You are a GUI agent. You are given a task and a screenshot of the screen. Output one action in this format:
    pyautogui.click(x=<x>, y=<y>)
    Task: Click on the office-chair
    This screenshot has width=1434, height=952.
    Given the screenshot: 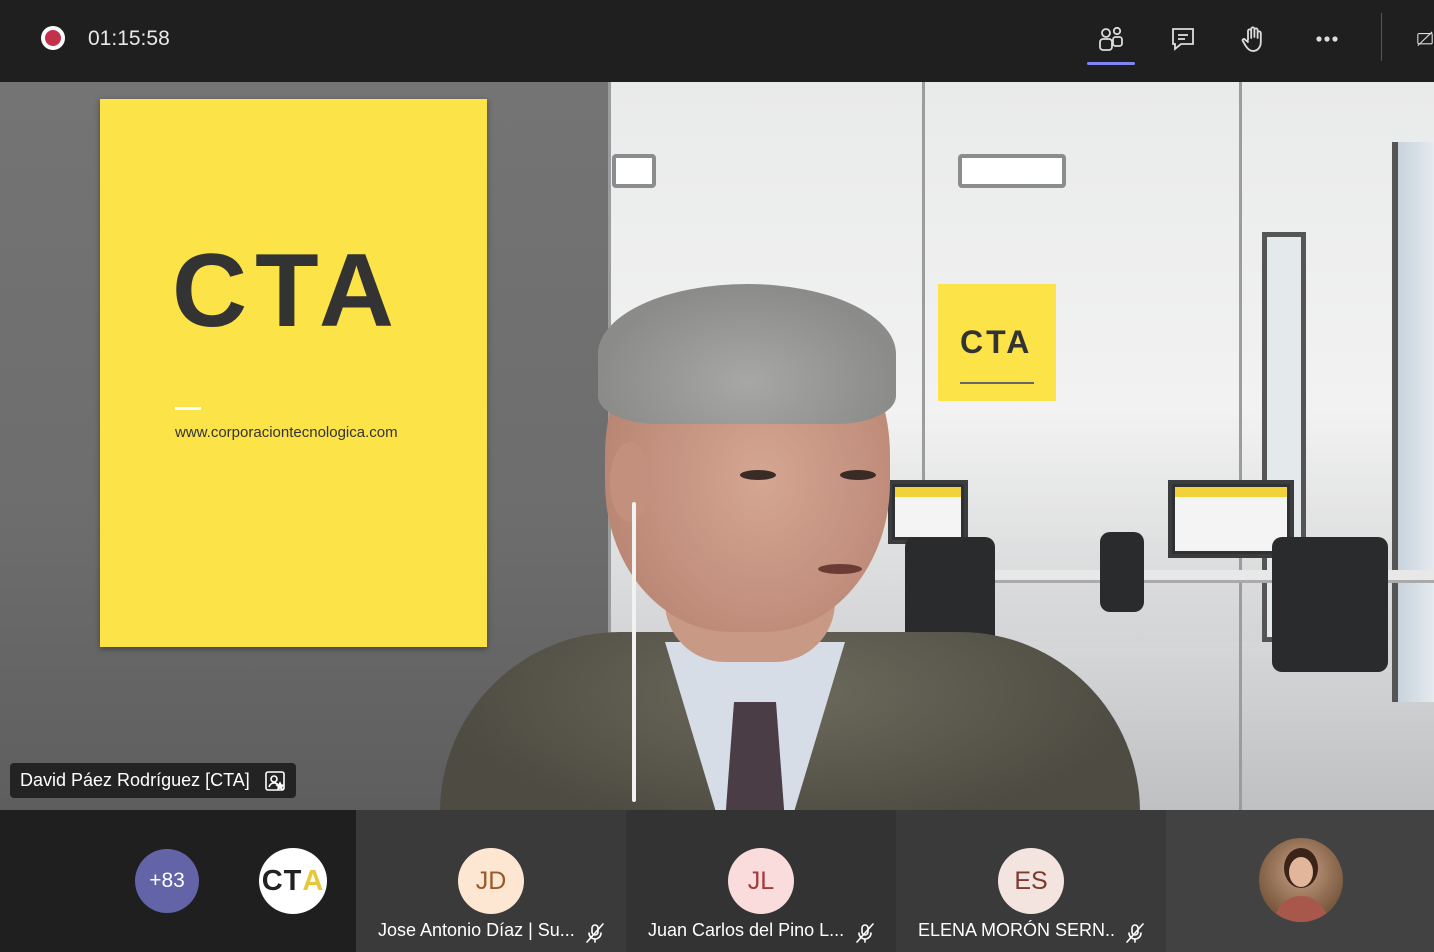 What is the action you would take?
    pyautogui.click(x=1330, y=604)
    